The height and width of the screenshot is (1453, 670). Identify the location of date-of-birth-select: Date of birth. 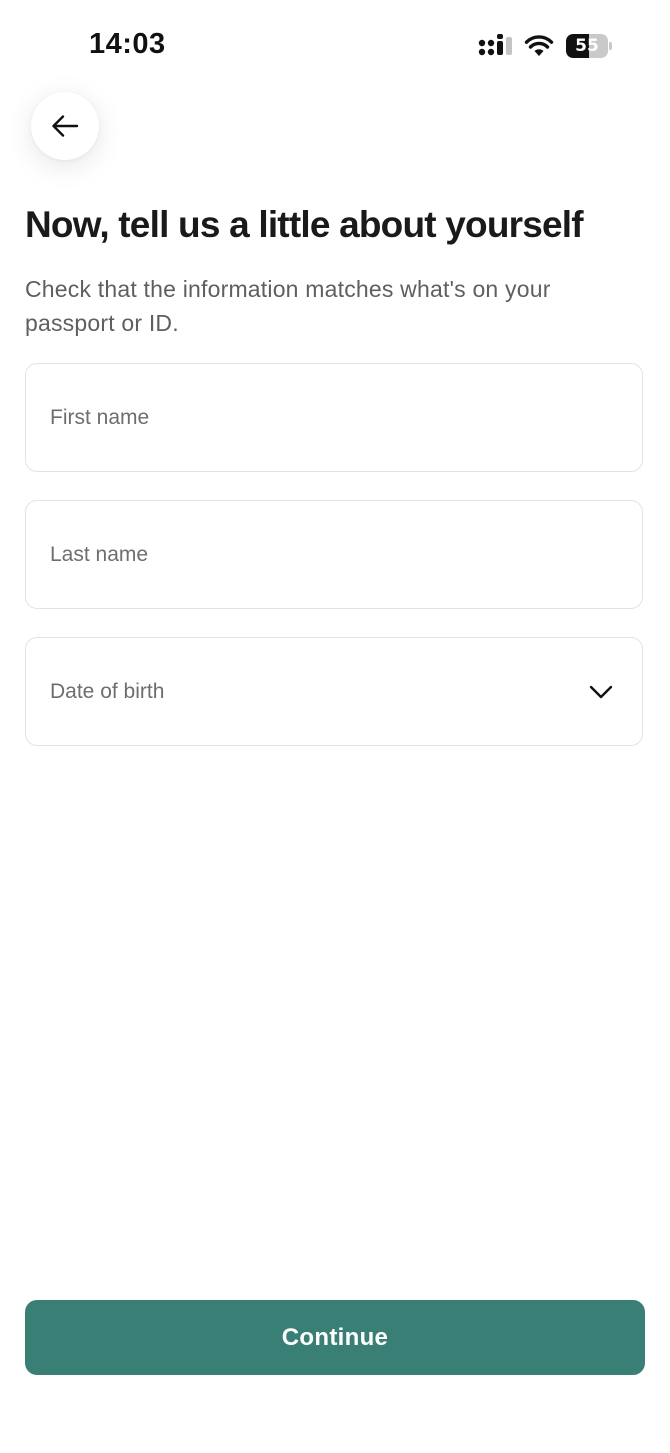
(334, 691).